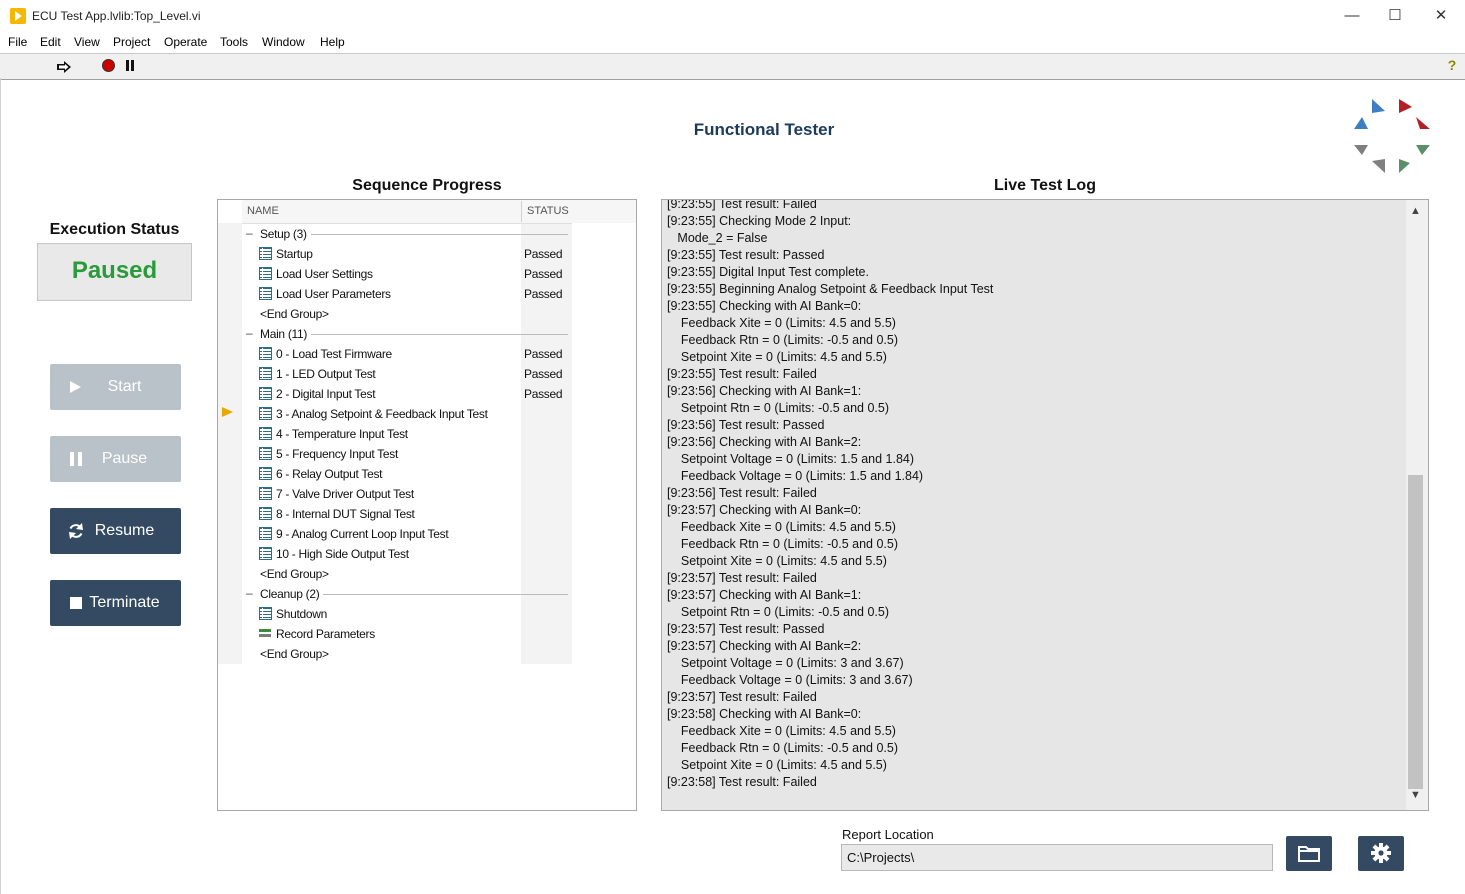 The image size is (1465, 894). Describe the element at coordinates (1441, 16) in the screenshot. I see `close-button: ✕` at that location.